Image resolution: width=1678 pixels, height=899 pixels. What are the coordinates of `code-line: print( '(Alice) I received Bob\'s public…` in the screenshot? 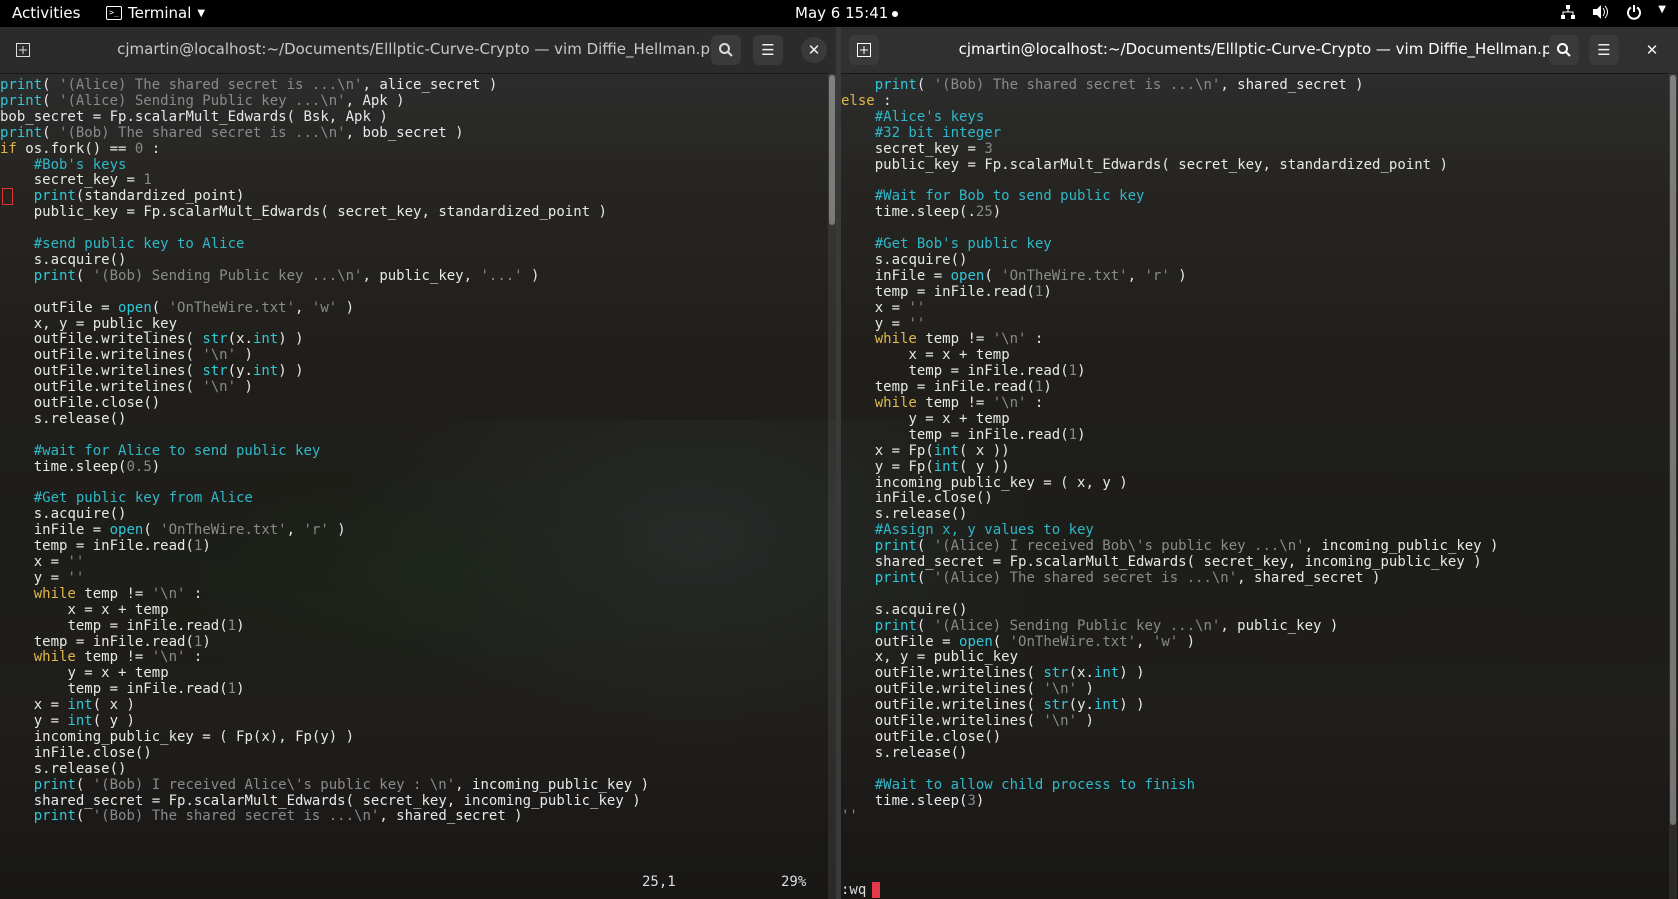 It's located at (1170, 546).